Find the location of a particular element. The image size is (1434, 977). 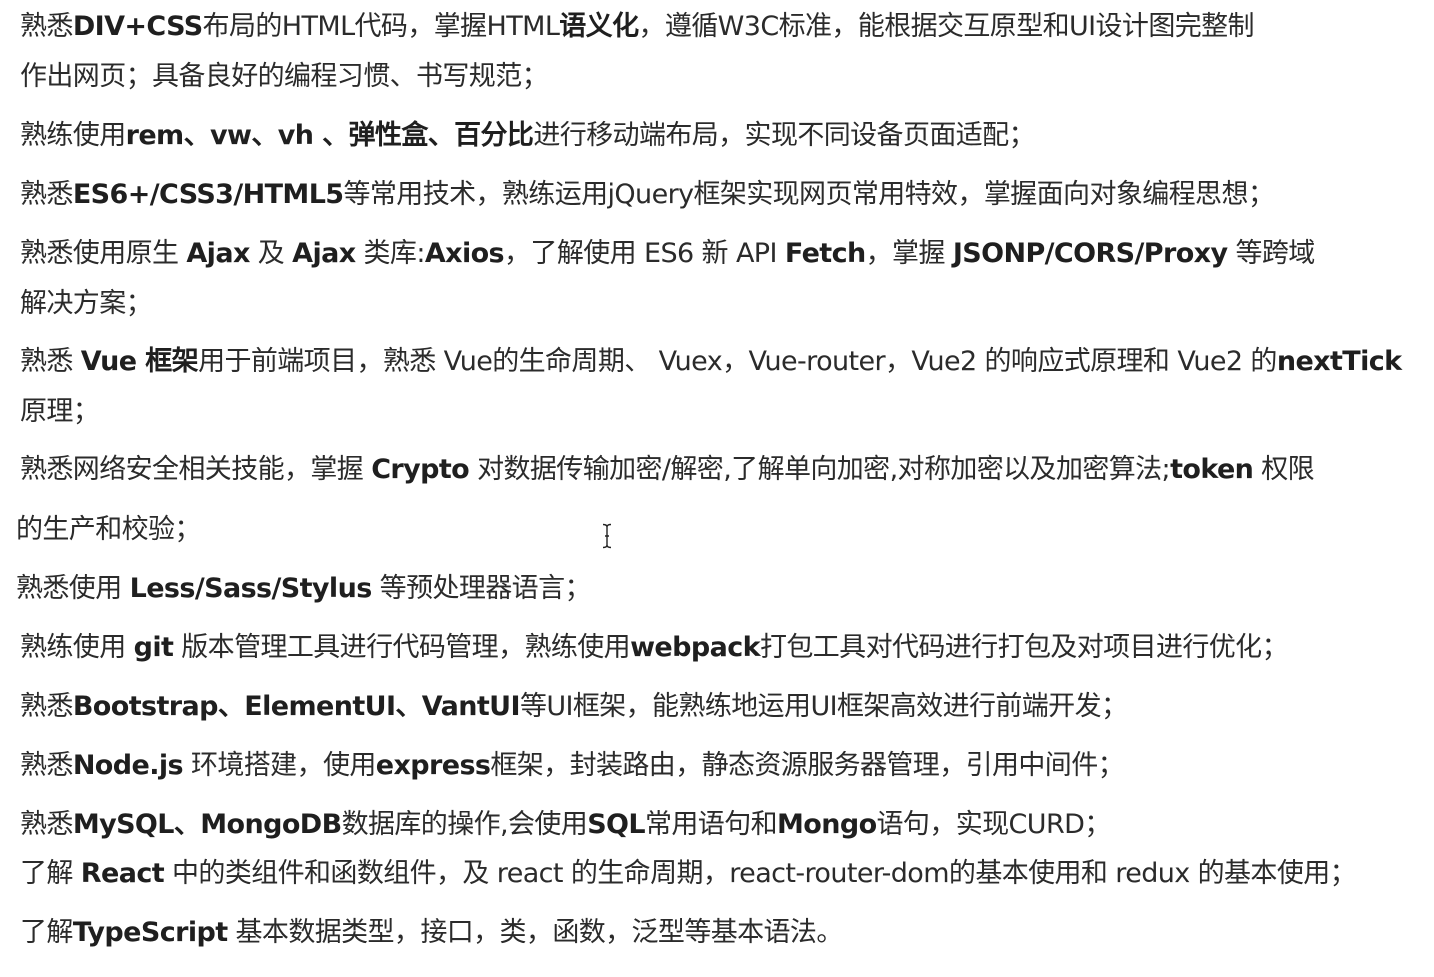

text-line: 的生产和校验； is located at coordinates (108, 530).